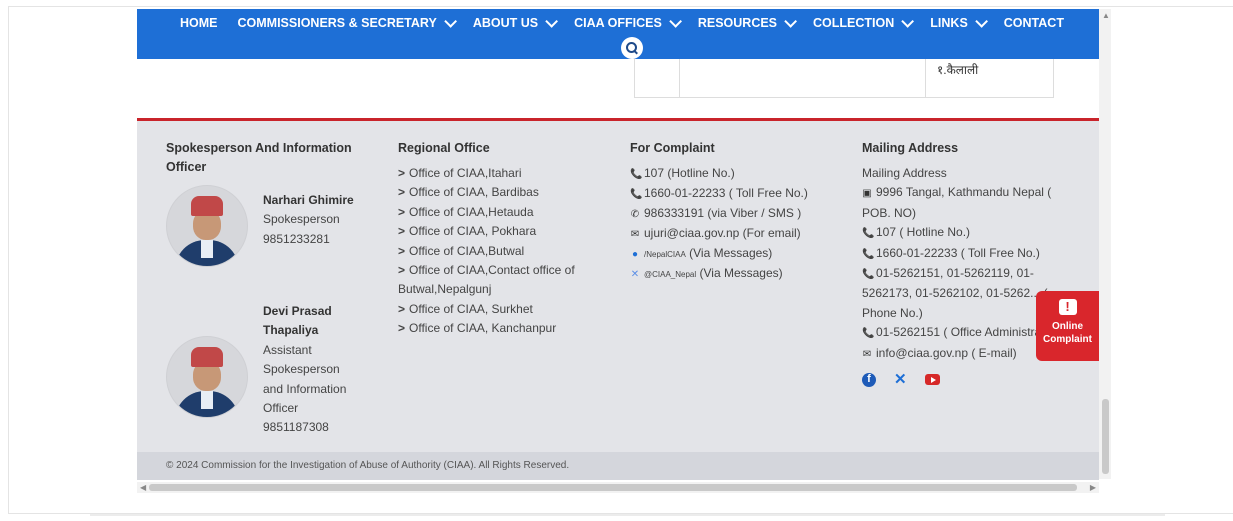 The image size is (1233, 521). I want to click on address-book-icon: ▣, so click(867, 194).